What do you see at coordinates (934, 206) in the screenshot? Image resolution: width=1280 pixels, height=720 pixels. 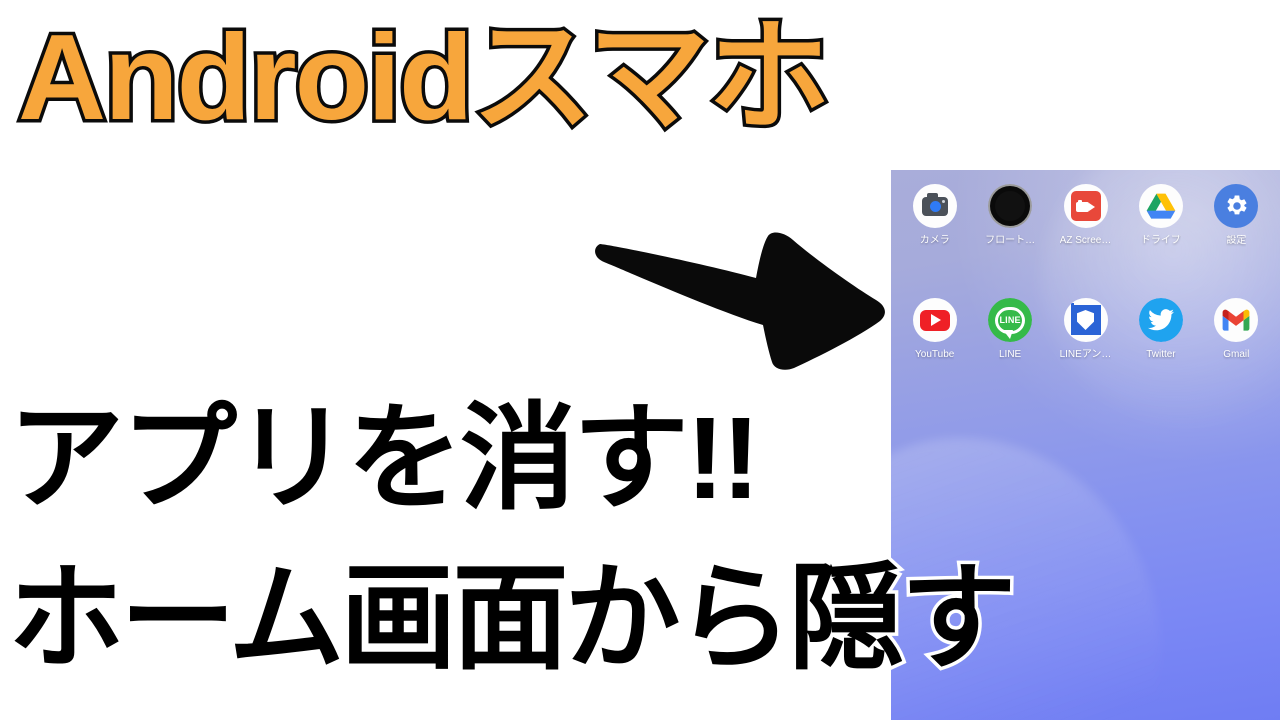 I see `camera-icon` at bounding box center [934, 206].